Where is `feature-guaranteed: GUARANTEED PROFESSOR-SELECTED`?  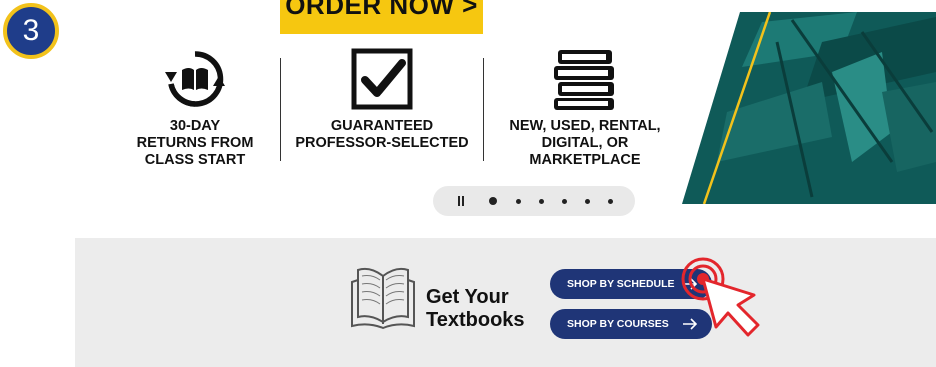 feature-guaranteed: GUARANTEED PROFESSOR-SELECTED is located at coordinates (382, 99).